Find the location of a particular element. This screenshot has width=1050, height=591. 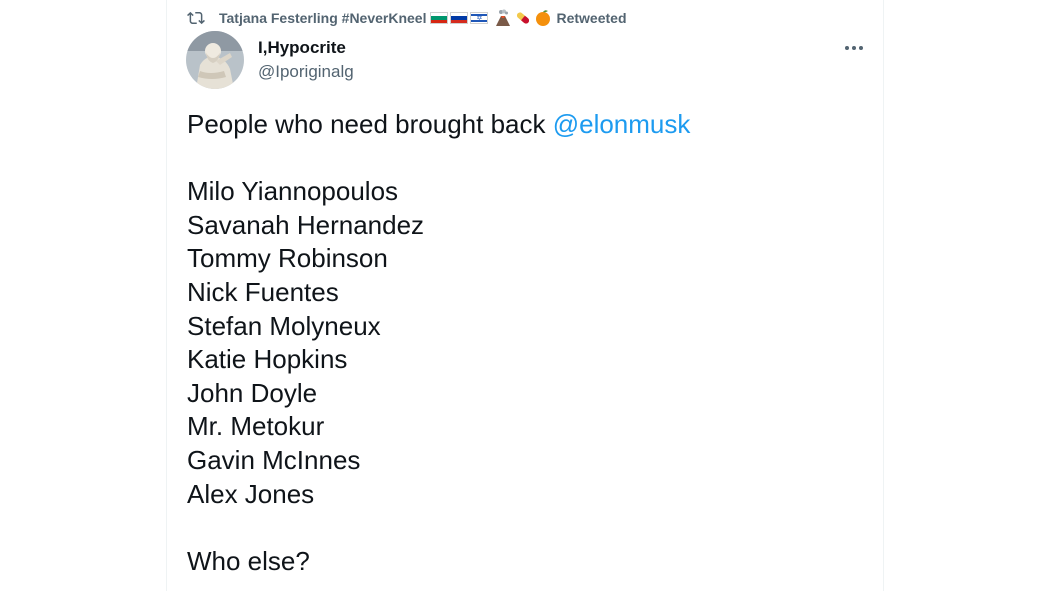

israel-flag-icon: ✡ is located at coordinates (479, 18).